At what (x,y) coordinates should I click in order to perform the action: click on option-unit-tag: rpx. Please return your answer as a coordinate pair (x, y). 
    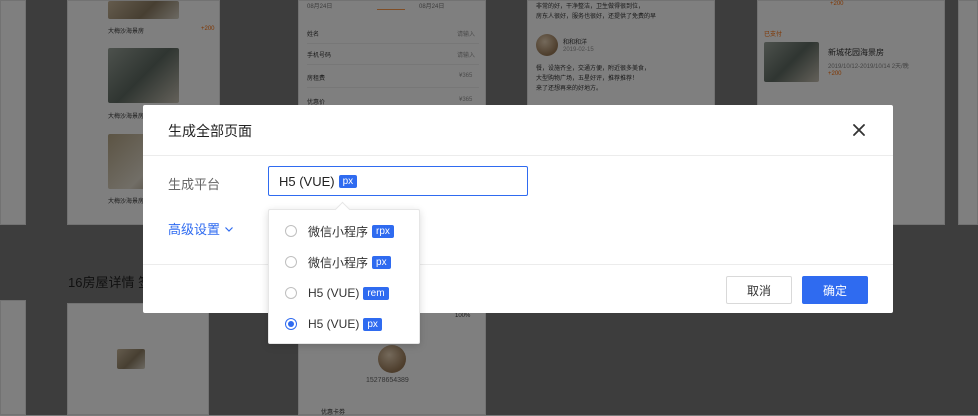
    Looking at the image, I should click on (383, 231).